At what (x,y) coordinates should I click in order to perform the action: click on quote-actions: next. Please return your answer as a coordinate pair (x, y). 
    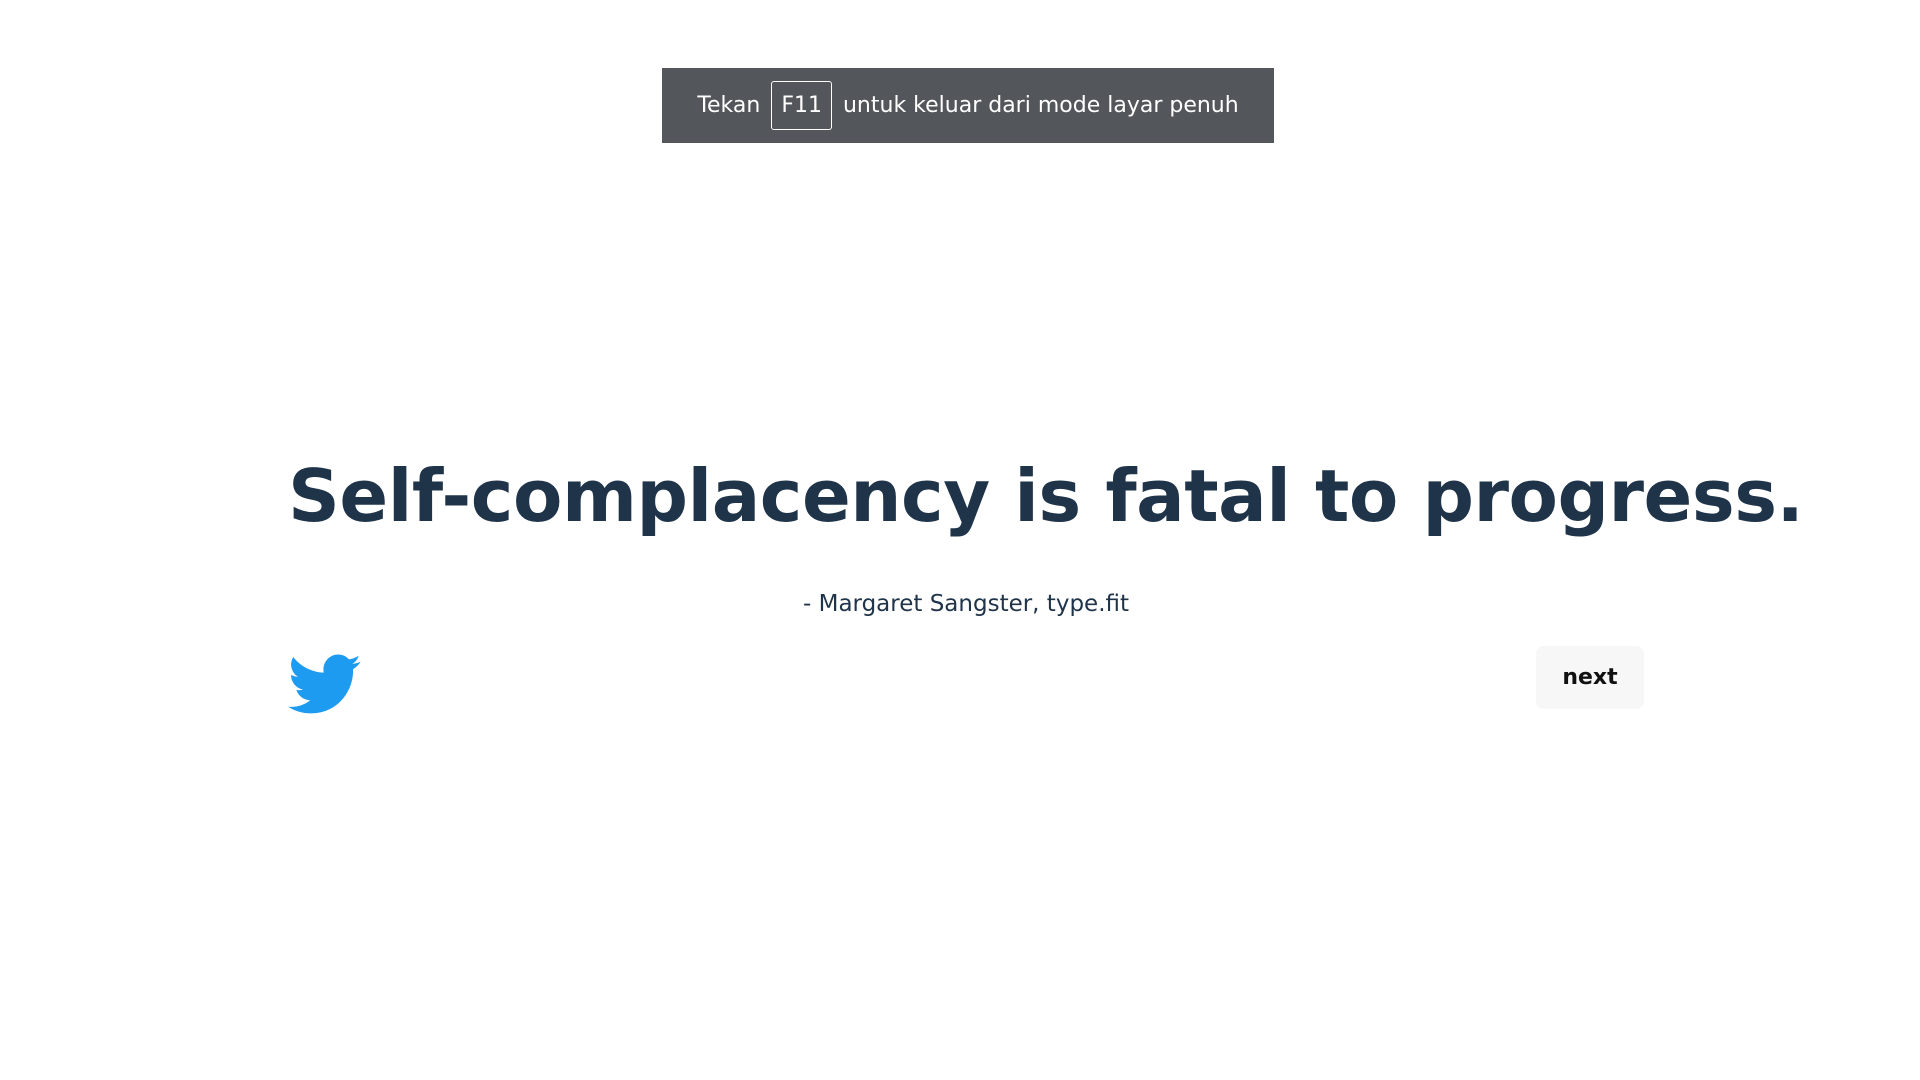
    Looking at the image, I should click on (966, 681).